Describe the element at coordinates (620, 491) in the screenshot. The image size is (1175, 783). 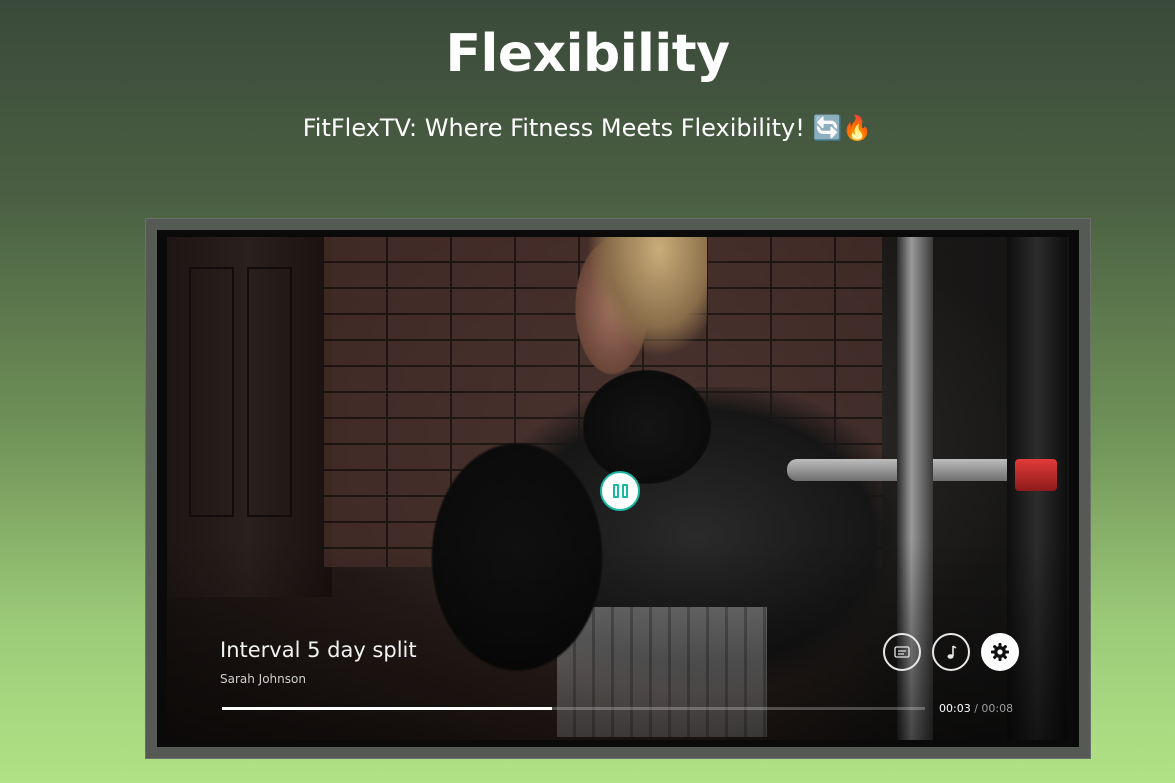
I see `play-pause-button` at that location.